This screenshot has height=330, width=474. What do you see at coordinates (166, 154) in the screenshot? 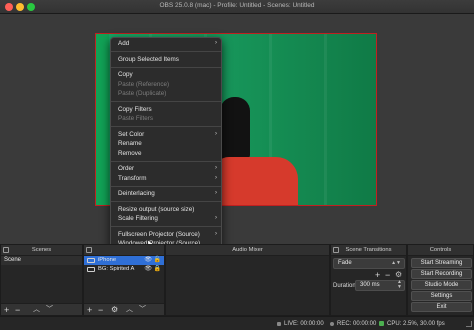
I see `menu-item-remove: Remove` at bounding box center [166, 154].